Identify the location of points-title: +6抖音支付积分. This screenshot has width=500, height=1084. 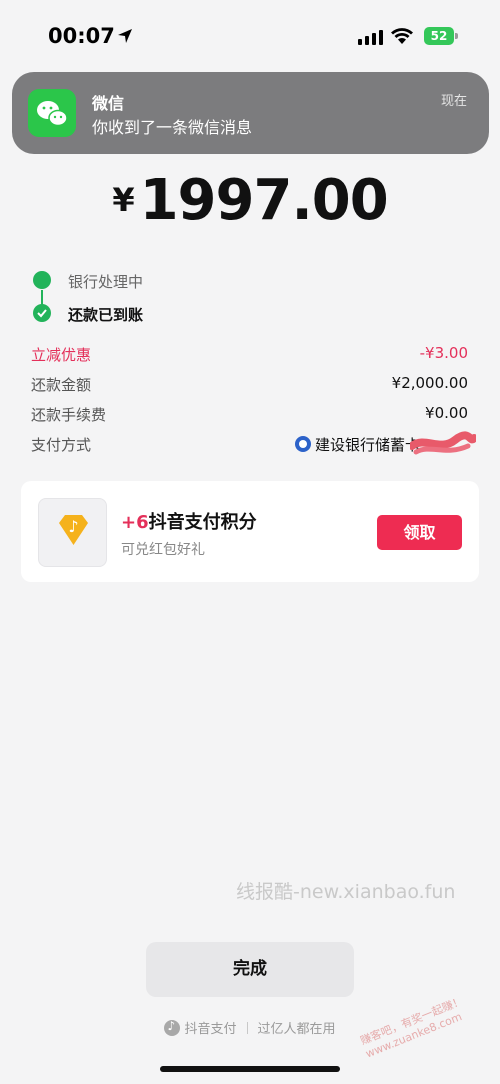
(189, 521).